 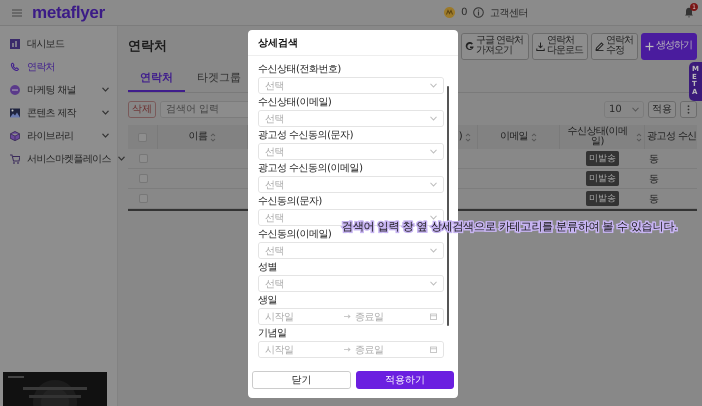 I want to click on field-label: 광고성 수신동의(이메일), so click(x=311, y=169).